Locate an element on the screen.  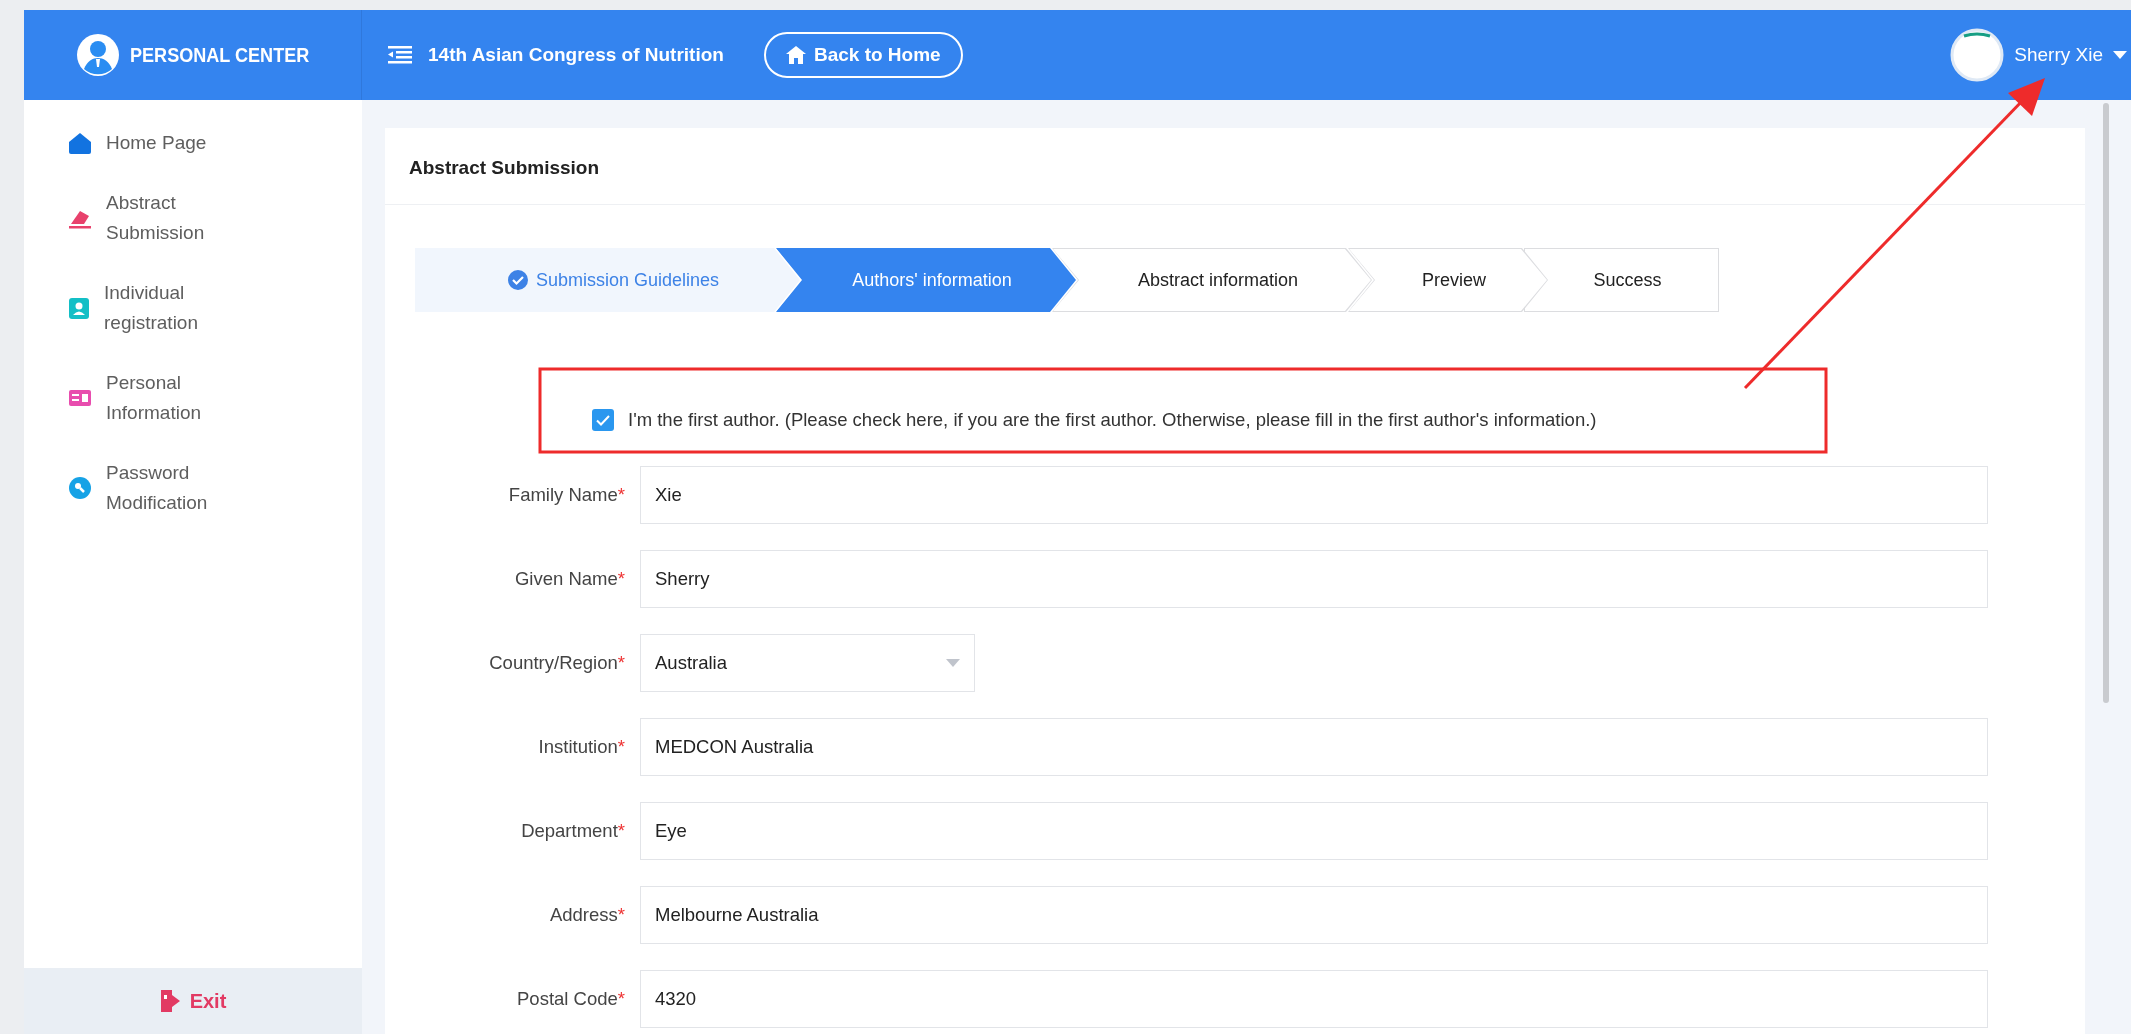
id-badge-icon is located at coordinates (79, 308).